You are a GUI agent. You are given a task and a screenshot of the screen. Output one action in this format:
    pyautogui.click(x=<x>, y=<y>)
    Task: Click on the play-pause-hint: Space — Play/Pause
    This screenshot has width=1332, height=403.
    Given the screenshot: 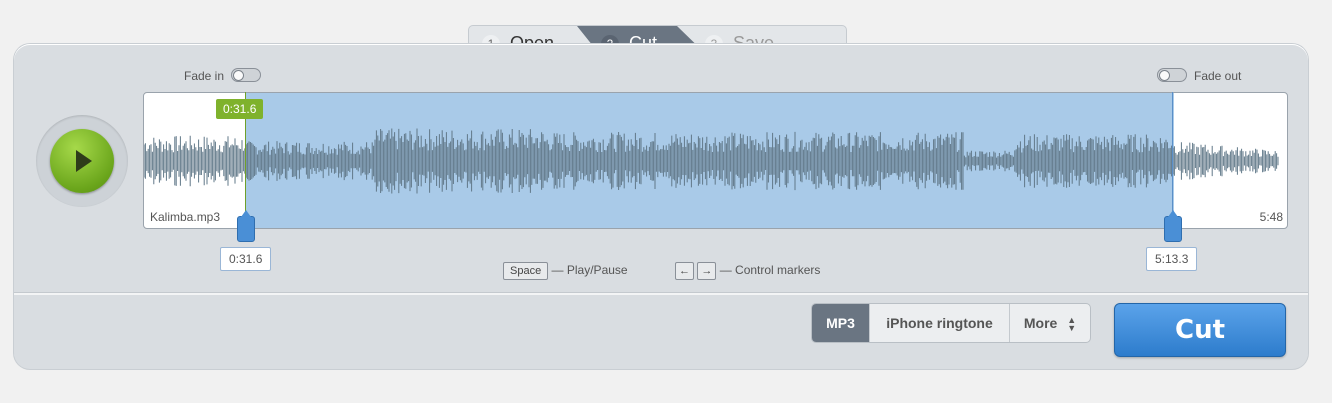 What is the action you would take?
    pyautogui.click(x=565, y=271)
    